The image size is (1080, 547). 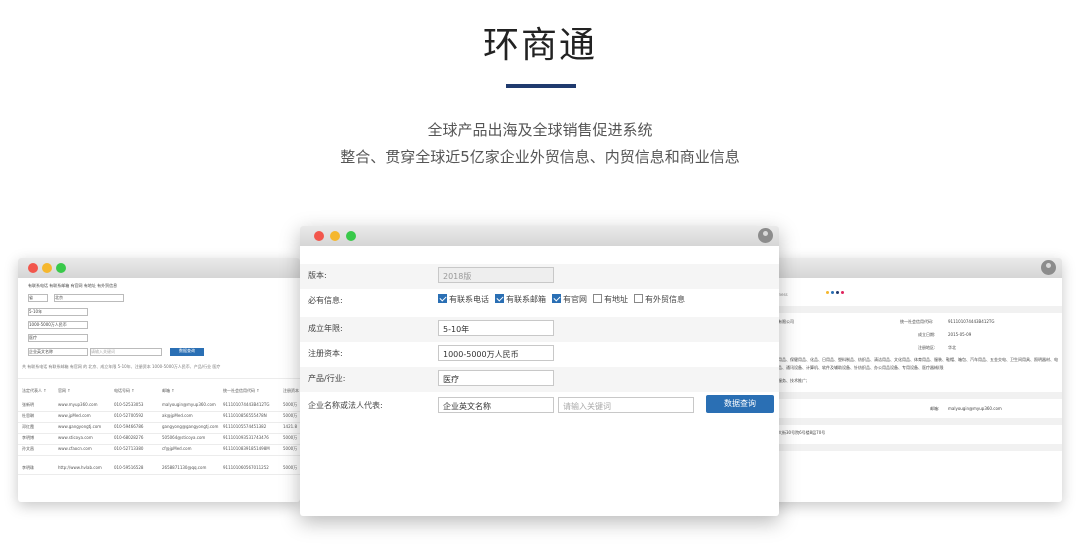 I want to click on table-cell: www.myup360.com, so click(x=78, y=404).